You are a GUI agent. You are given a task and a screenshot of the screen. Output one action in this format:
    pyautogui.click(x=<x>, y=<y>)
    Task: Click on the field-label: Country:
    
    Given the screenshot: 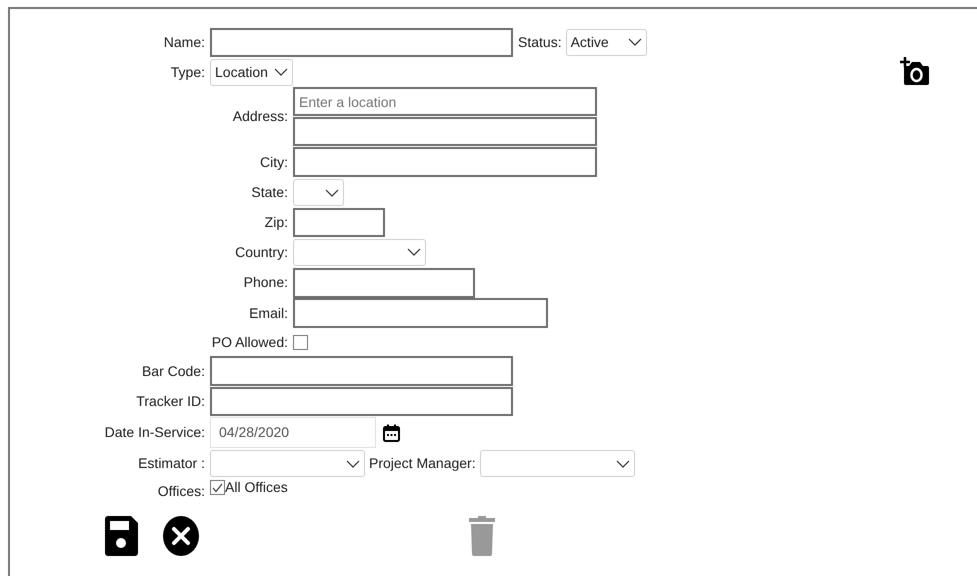 What is the action you would take?
    pyautogui.click(x=261, y=252)
    